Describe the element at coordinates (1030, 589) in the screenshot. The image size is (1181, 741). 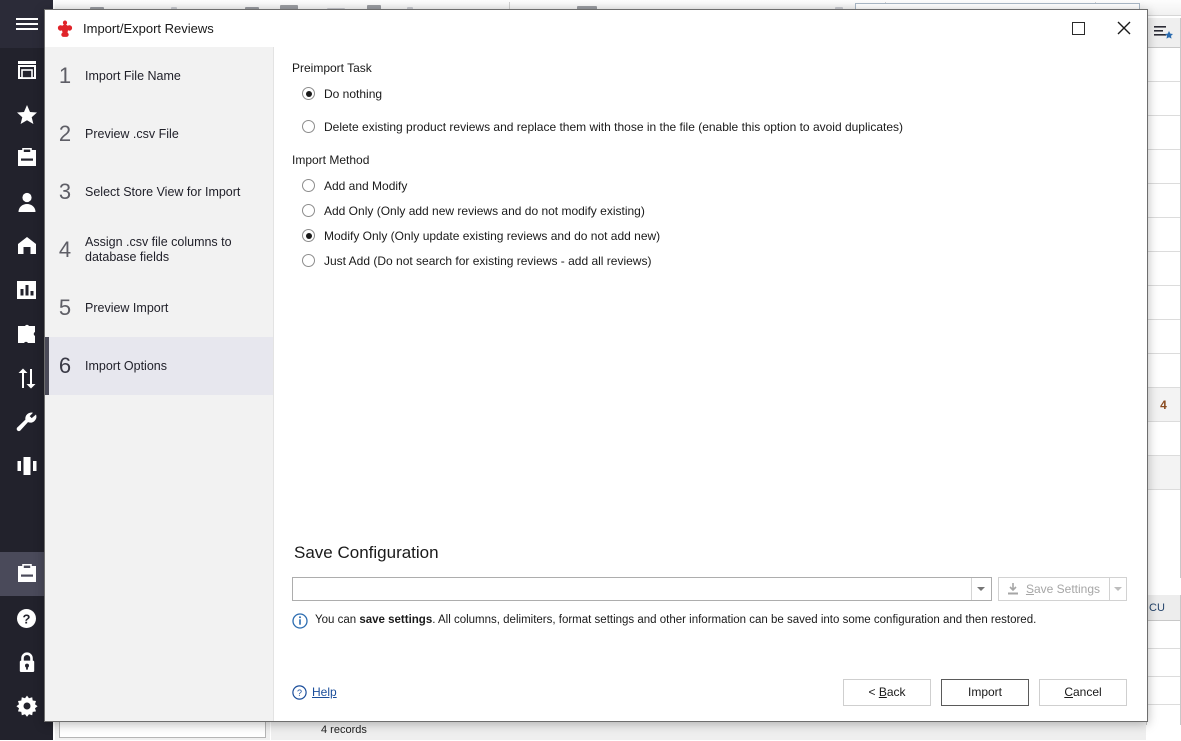
I see `accel-letter: S` at that location.